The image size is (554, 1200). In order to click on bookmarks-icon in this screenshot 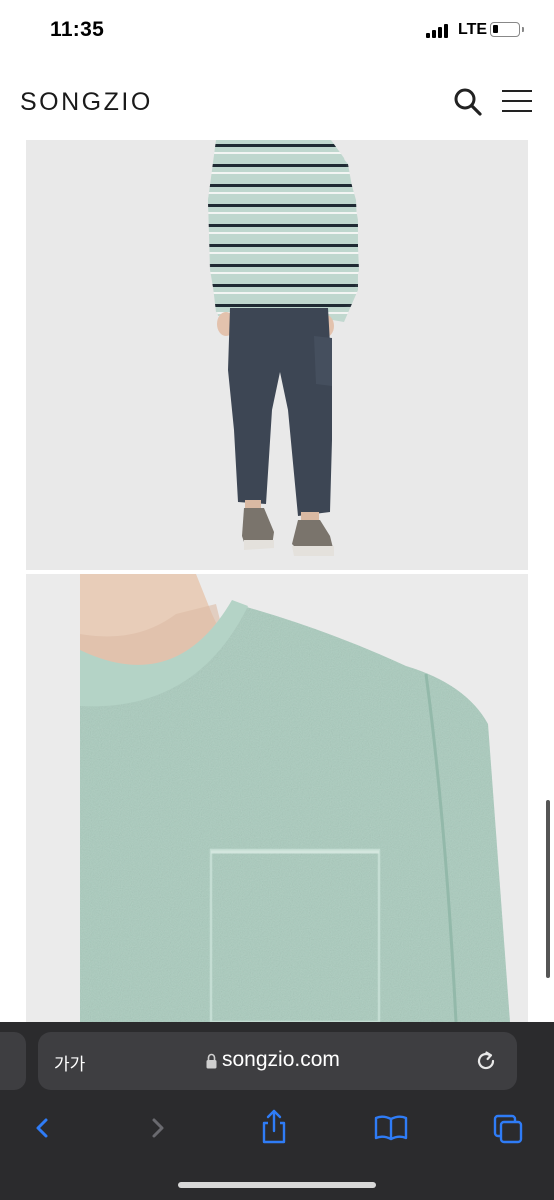, I will do `click(391, 1126)`.